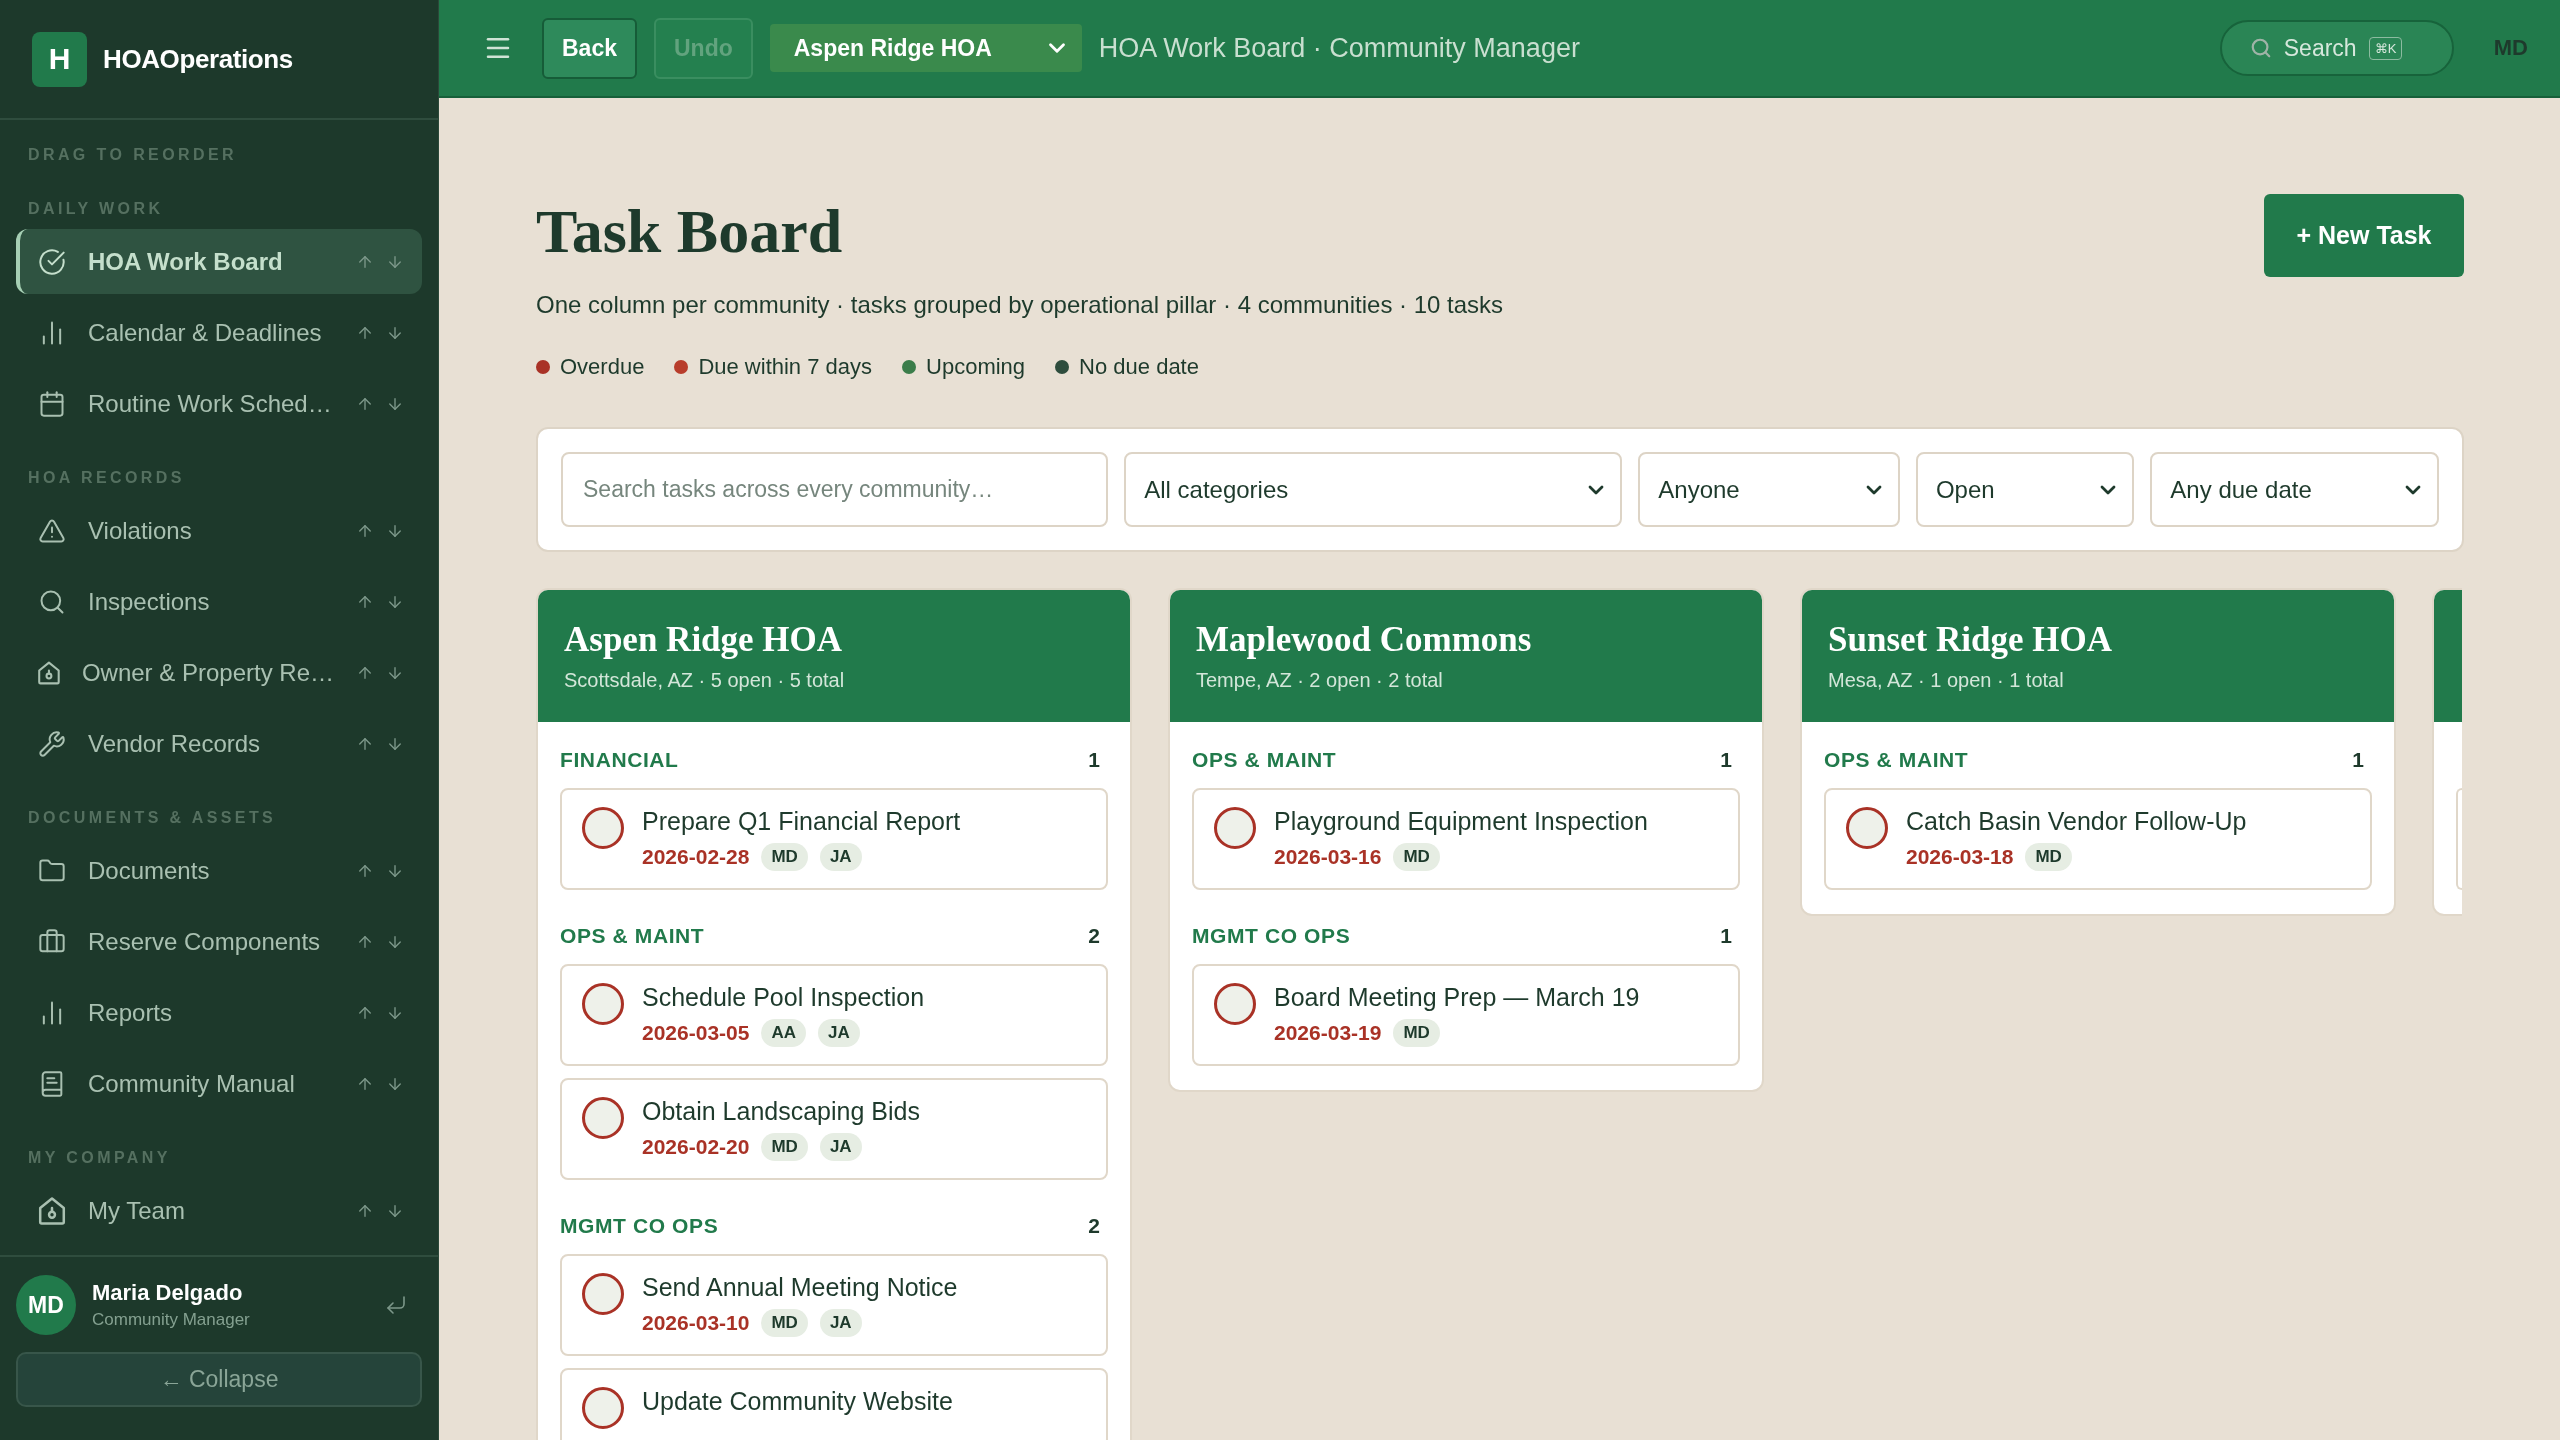 The image size is (2560, 1440). What do you see at coordinates (783, 1033) in the screenshot?
I see `assignee-initials: AA` at bounding box center [783, 1033].